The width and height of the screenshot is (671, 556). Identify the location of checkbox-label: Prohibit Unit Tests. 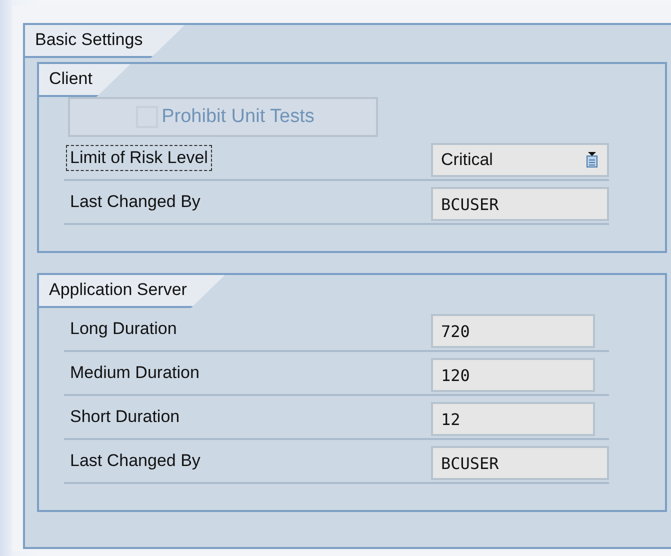
(238, 117).